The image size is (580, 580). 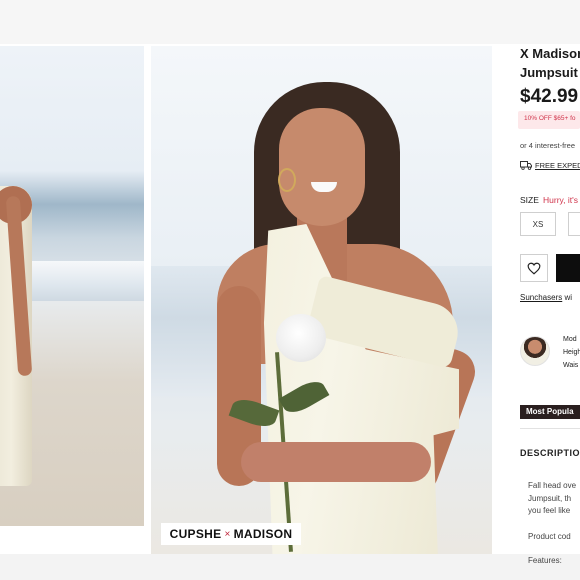 What do you see at coordinates (560, 200) in the screenshot?
I see `stock-warning: Hurry, it's` at bounding box center [560, 200].